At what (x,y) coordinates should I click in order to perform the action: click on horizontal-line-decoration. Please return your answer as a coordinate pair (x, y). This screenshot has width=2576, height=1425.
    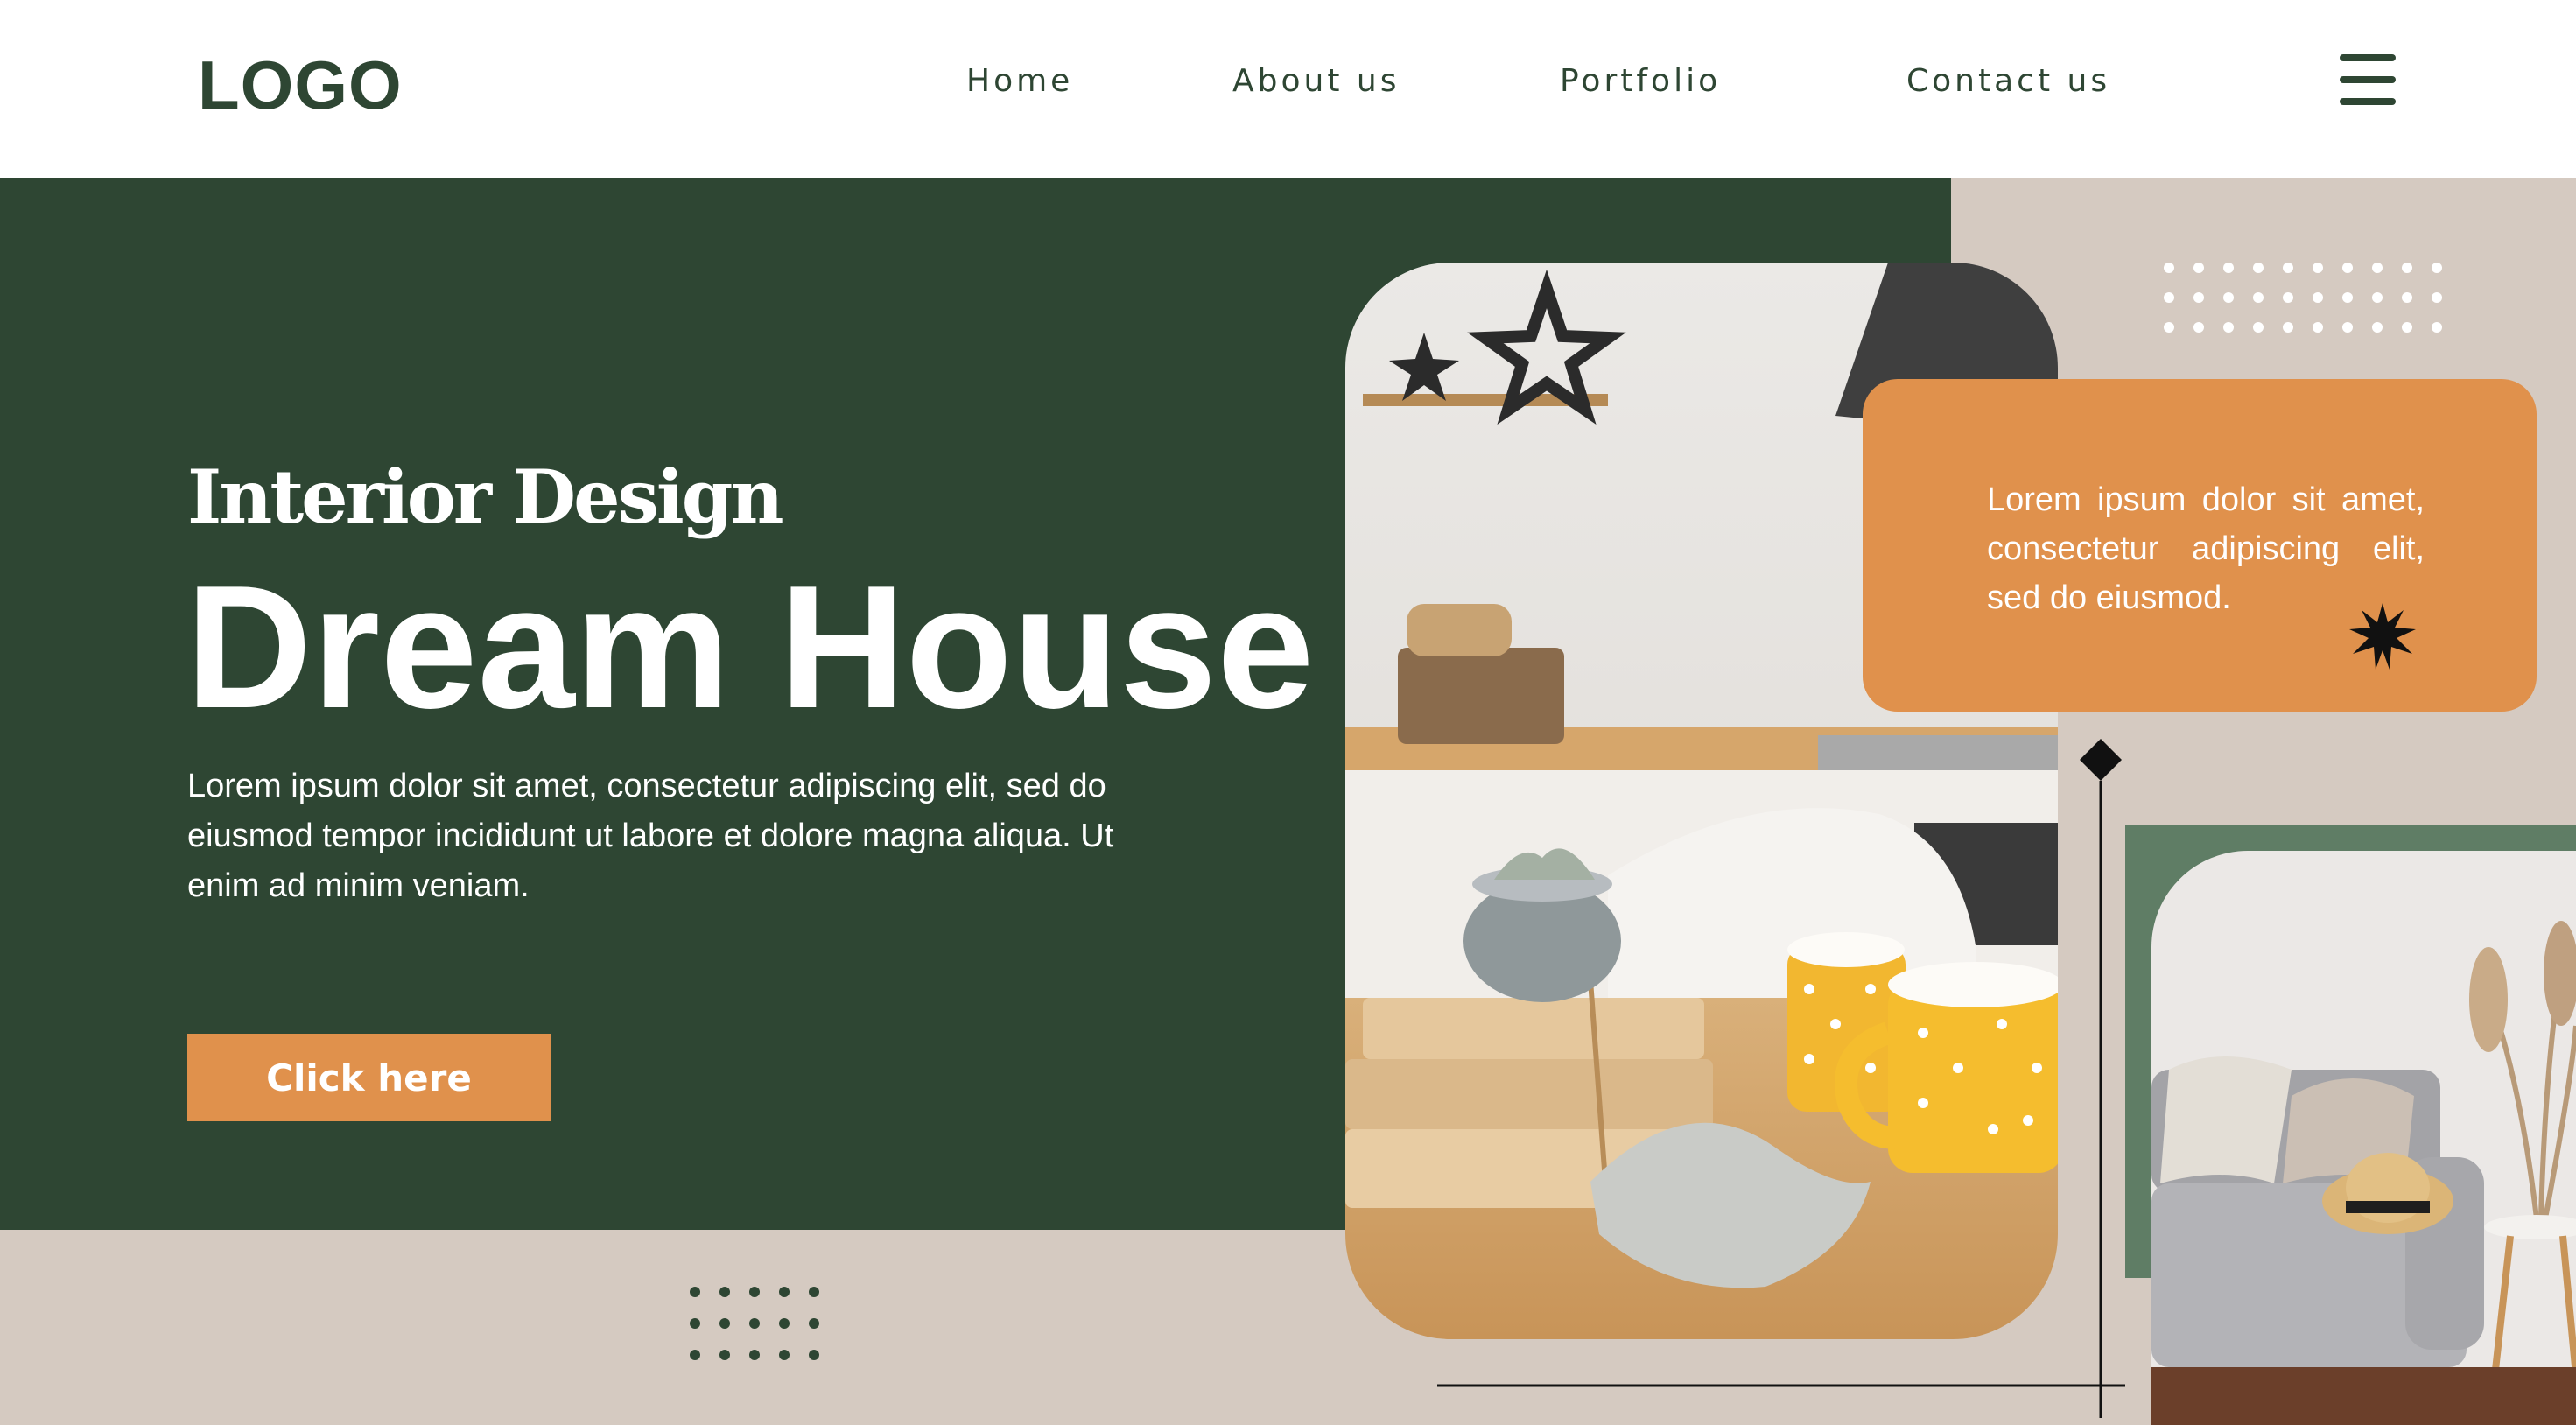
    Looking at the image, I should click on (1781, 1386).